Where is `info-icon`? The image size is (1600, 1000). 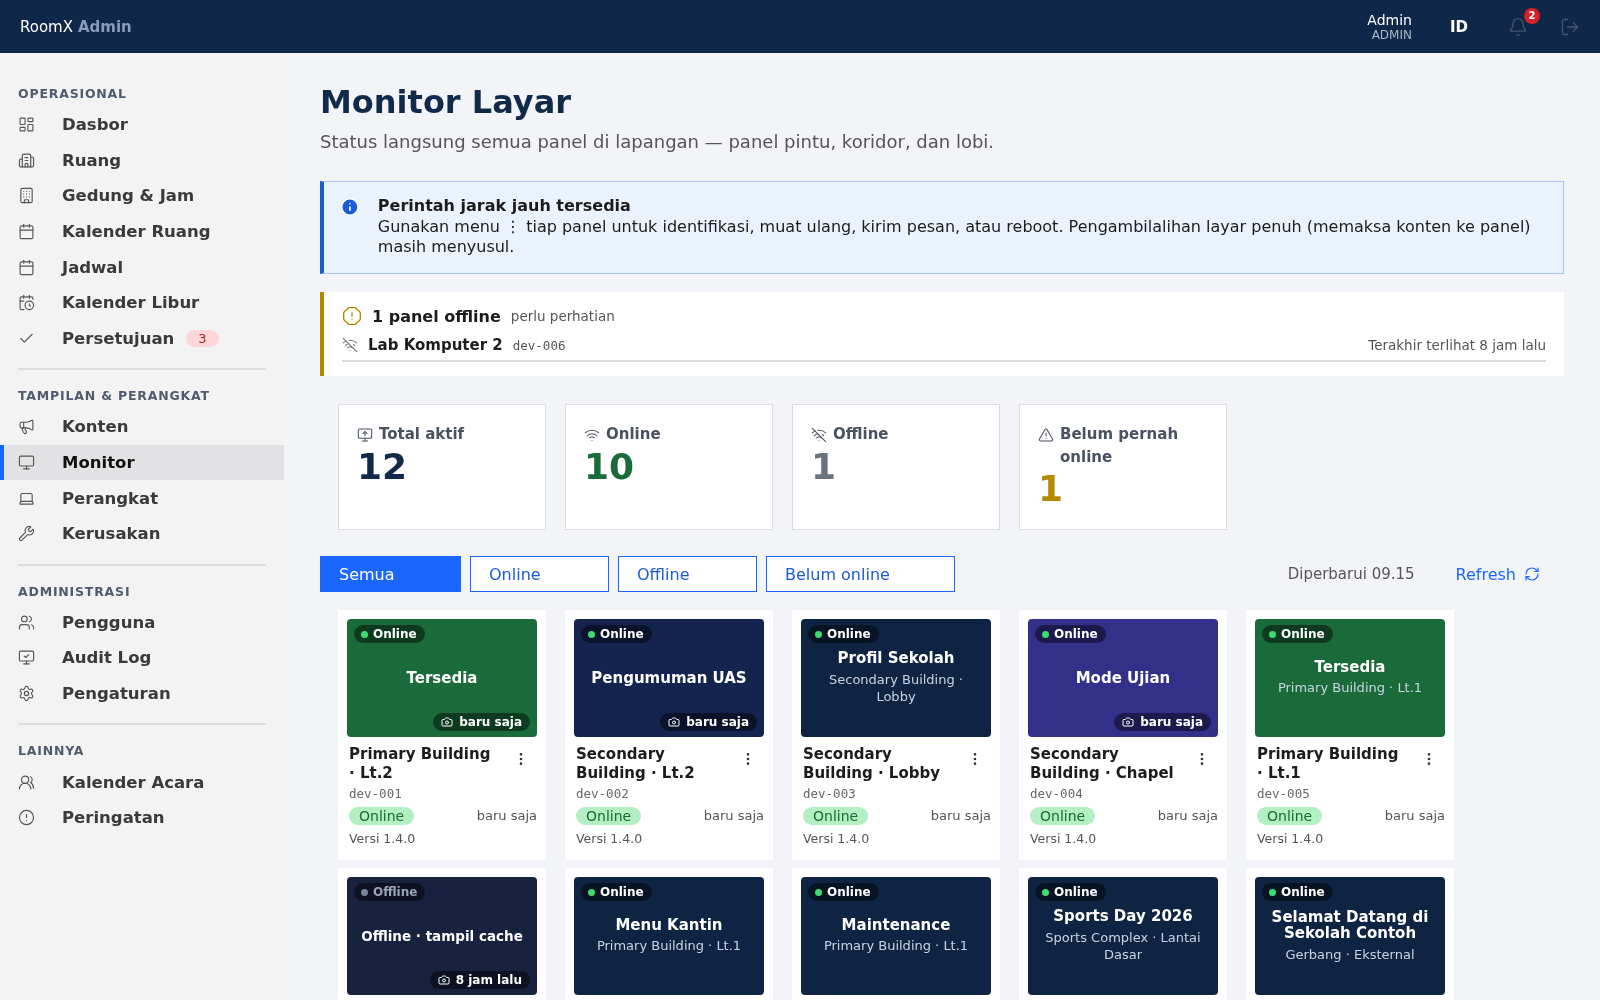
info-icon is located at coordinates (350, 207).